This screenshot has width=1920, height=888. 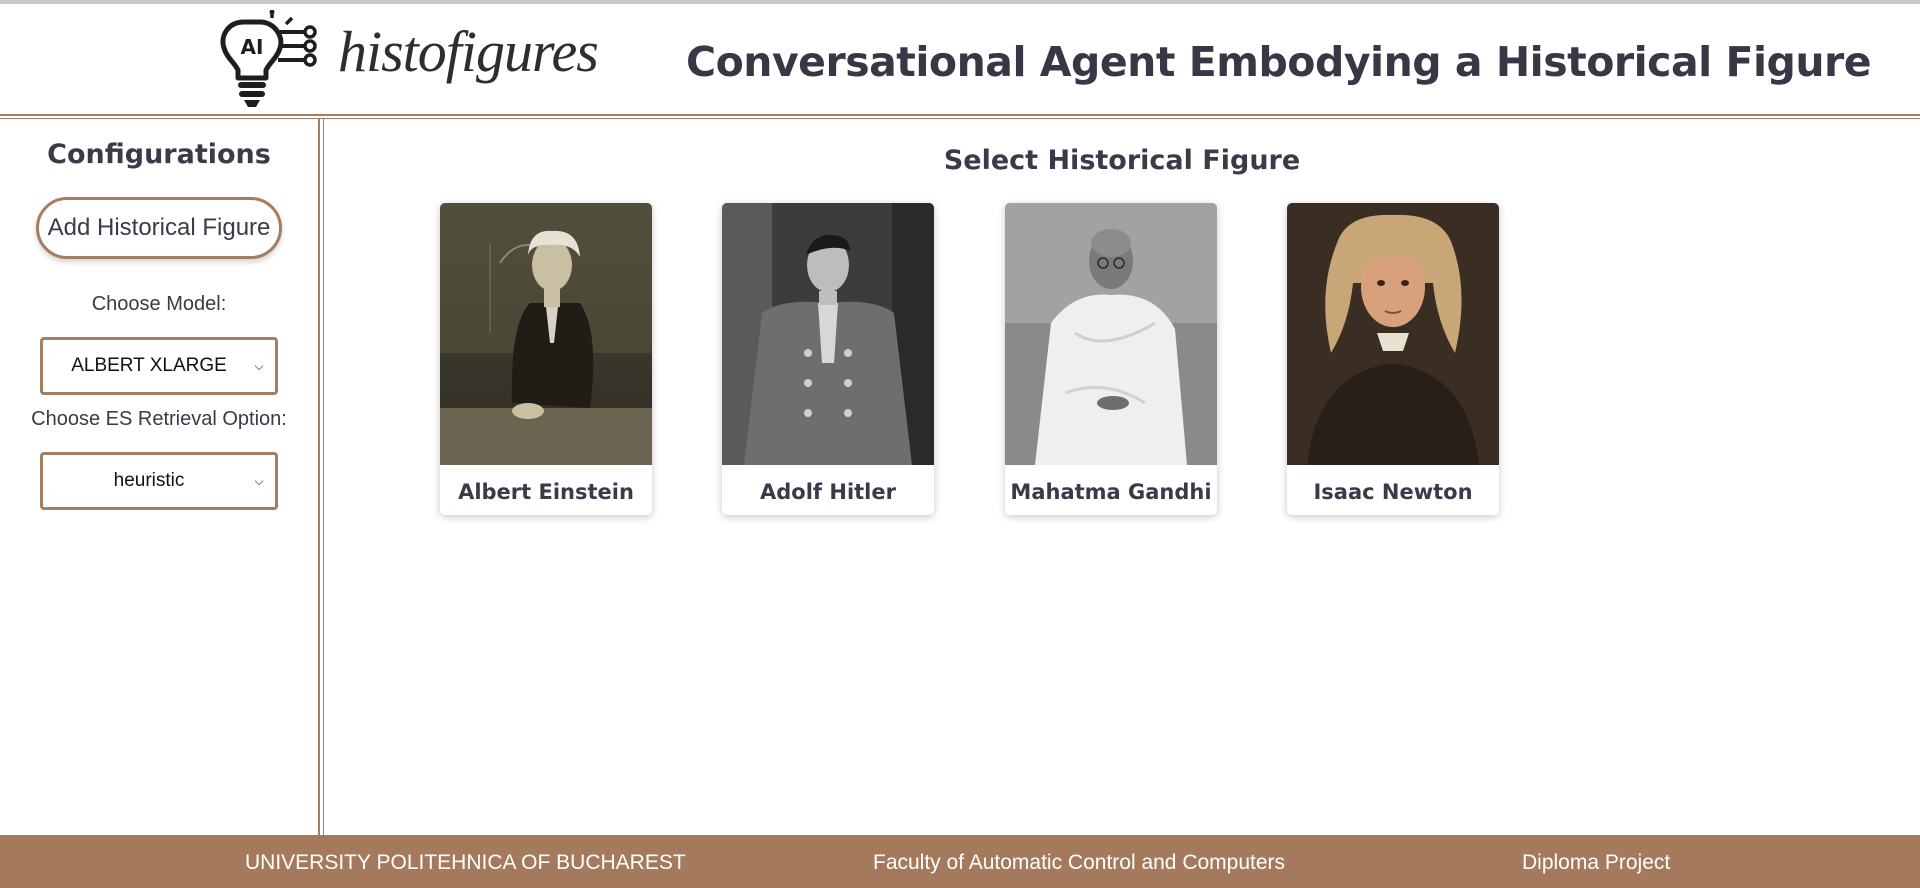 I want to click on model-select: ALBERT XLARGE ⌵, so click(x=159, y=366).